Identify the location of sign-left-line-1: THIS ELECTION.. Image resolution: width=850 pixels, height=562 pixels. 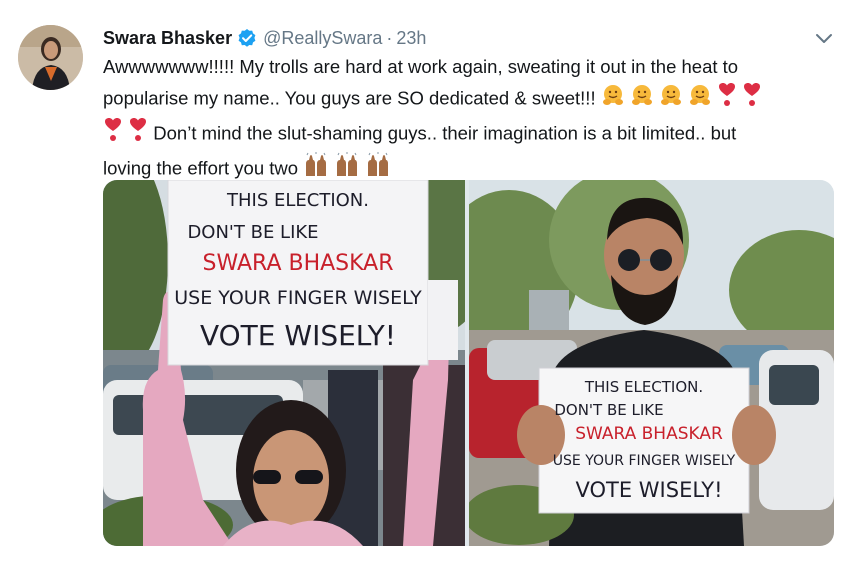
(297, 200).